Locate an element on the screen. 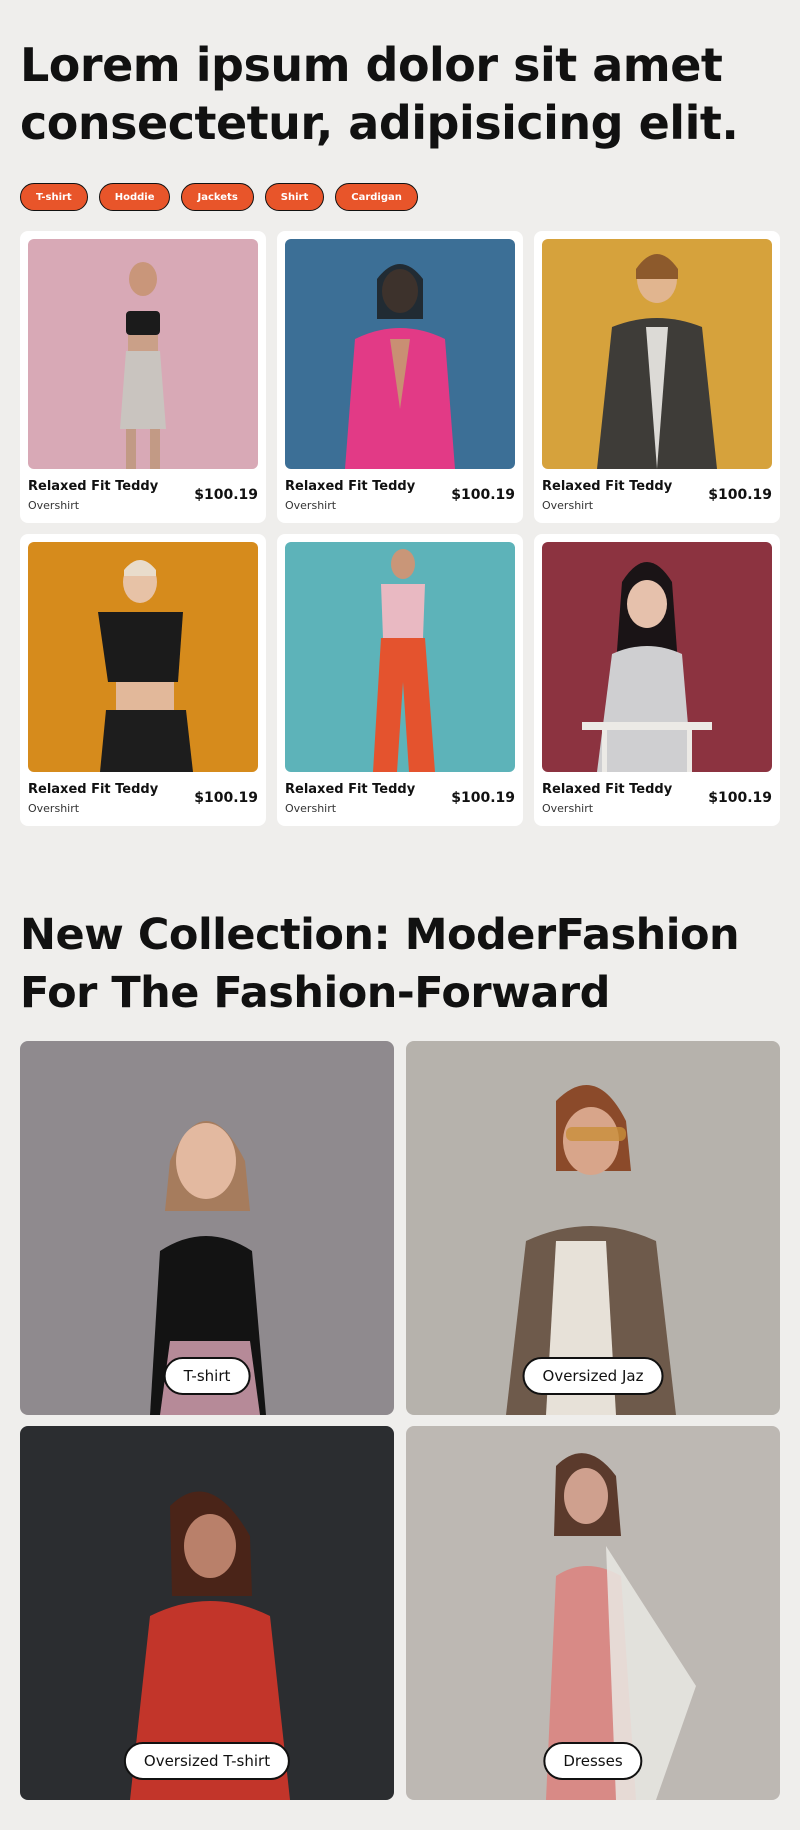 This screenshot has height=1830, width=800. category-filters: T-shirt Hoddie Jackets Shirt Cardigan is located at coordinates (219, 197).